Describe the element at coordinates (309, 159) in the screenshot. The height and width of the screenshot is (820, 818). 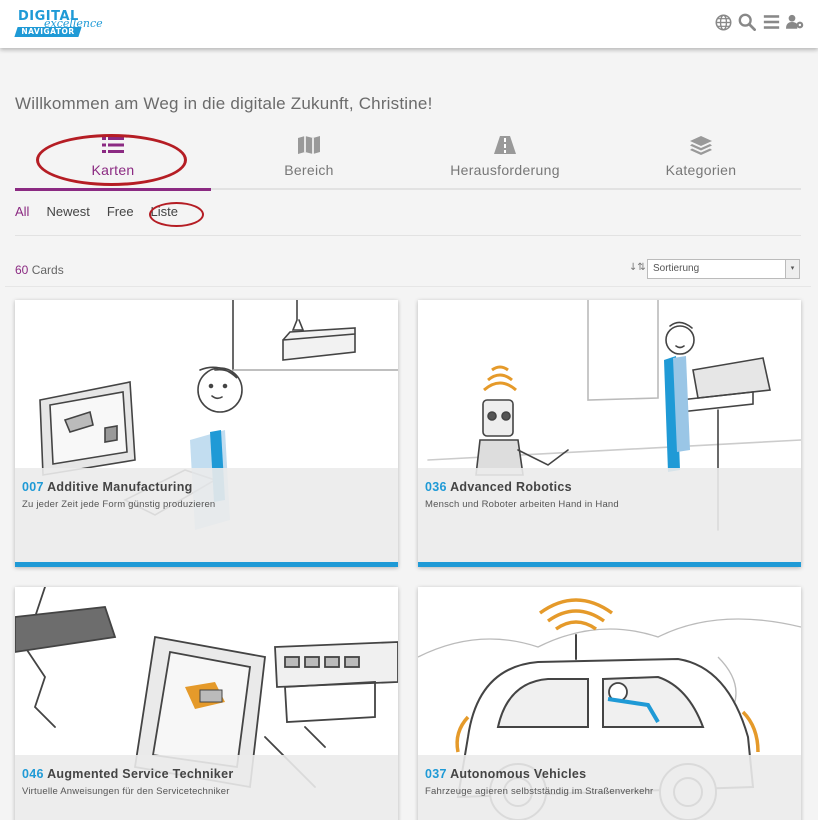
I see `tab-bereich: Bereich` at that location.